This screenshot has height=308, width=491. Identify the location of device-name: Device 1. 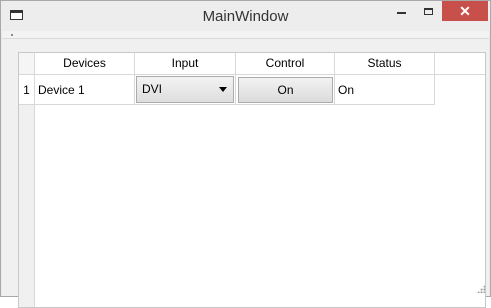
(61, 90).